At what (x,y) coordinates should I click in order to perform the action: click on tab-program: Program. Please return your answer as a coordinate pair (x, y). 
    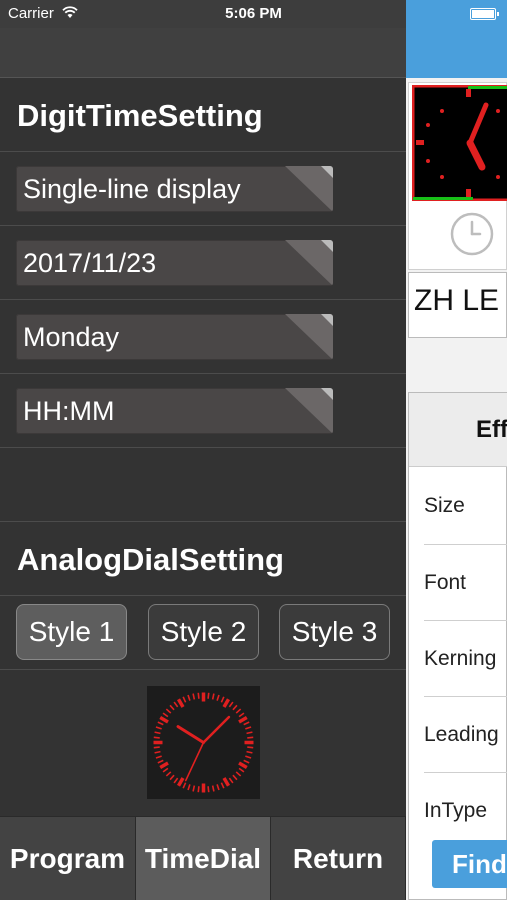
    Looking at the image, I should click on (68, 858).